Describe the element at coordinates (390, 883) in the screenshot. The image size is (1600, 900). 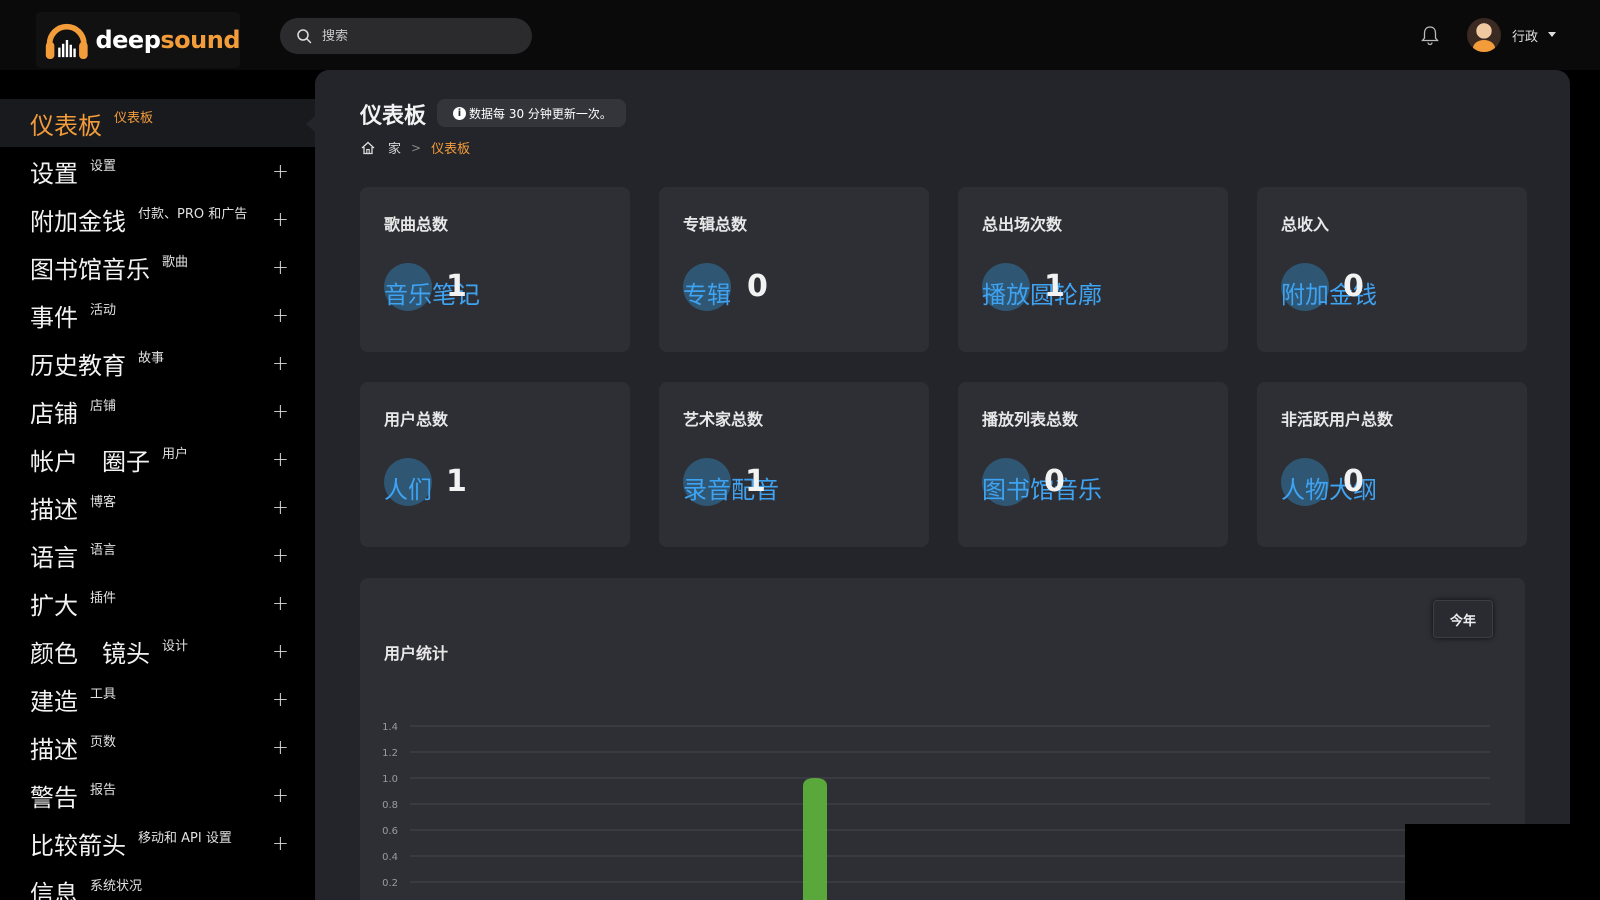
I see `y-tick-label: 0.2` at that location.